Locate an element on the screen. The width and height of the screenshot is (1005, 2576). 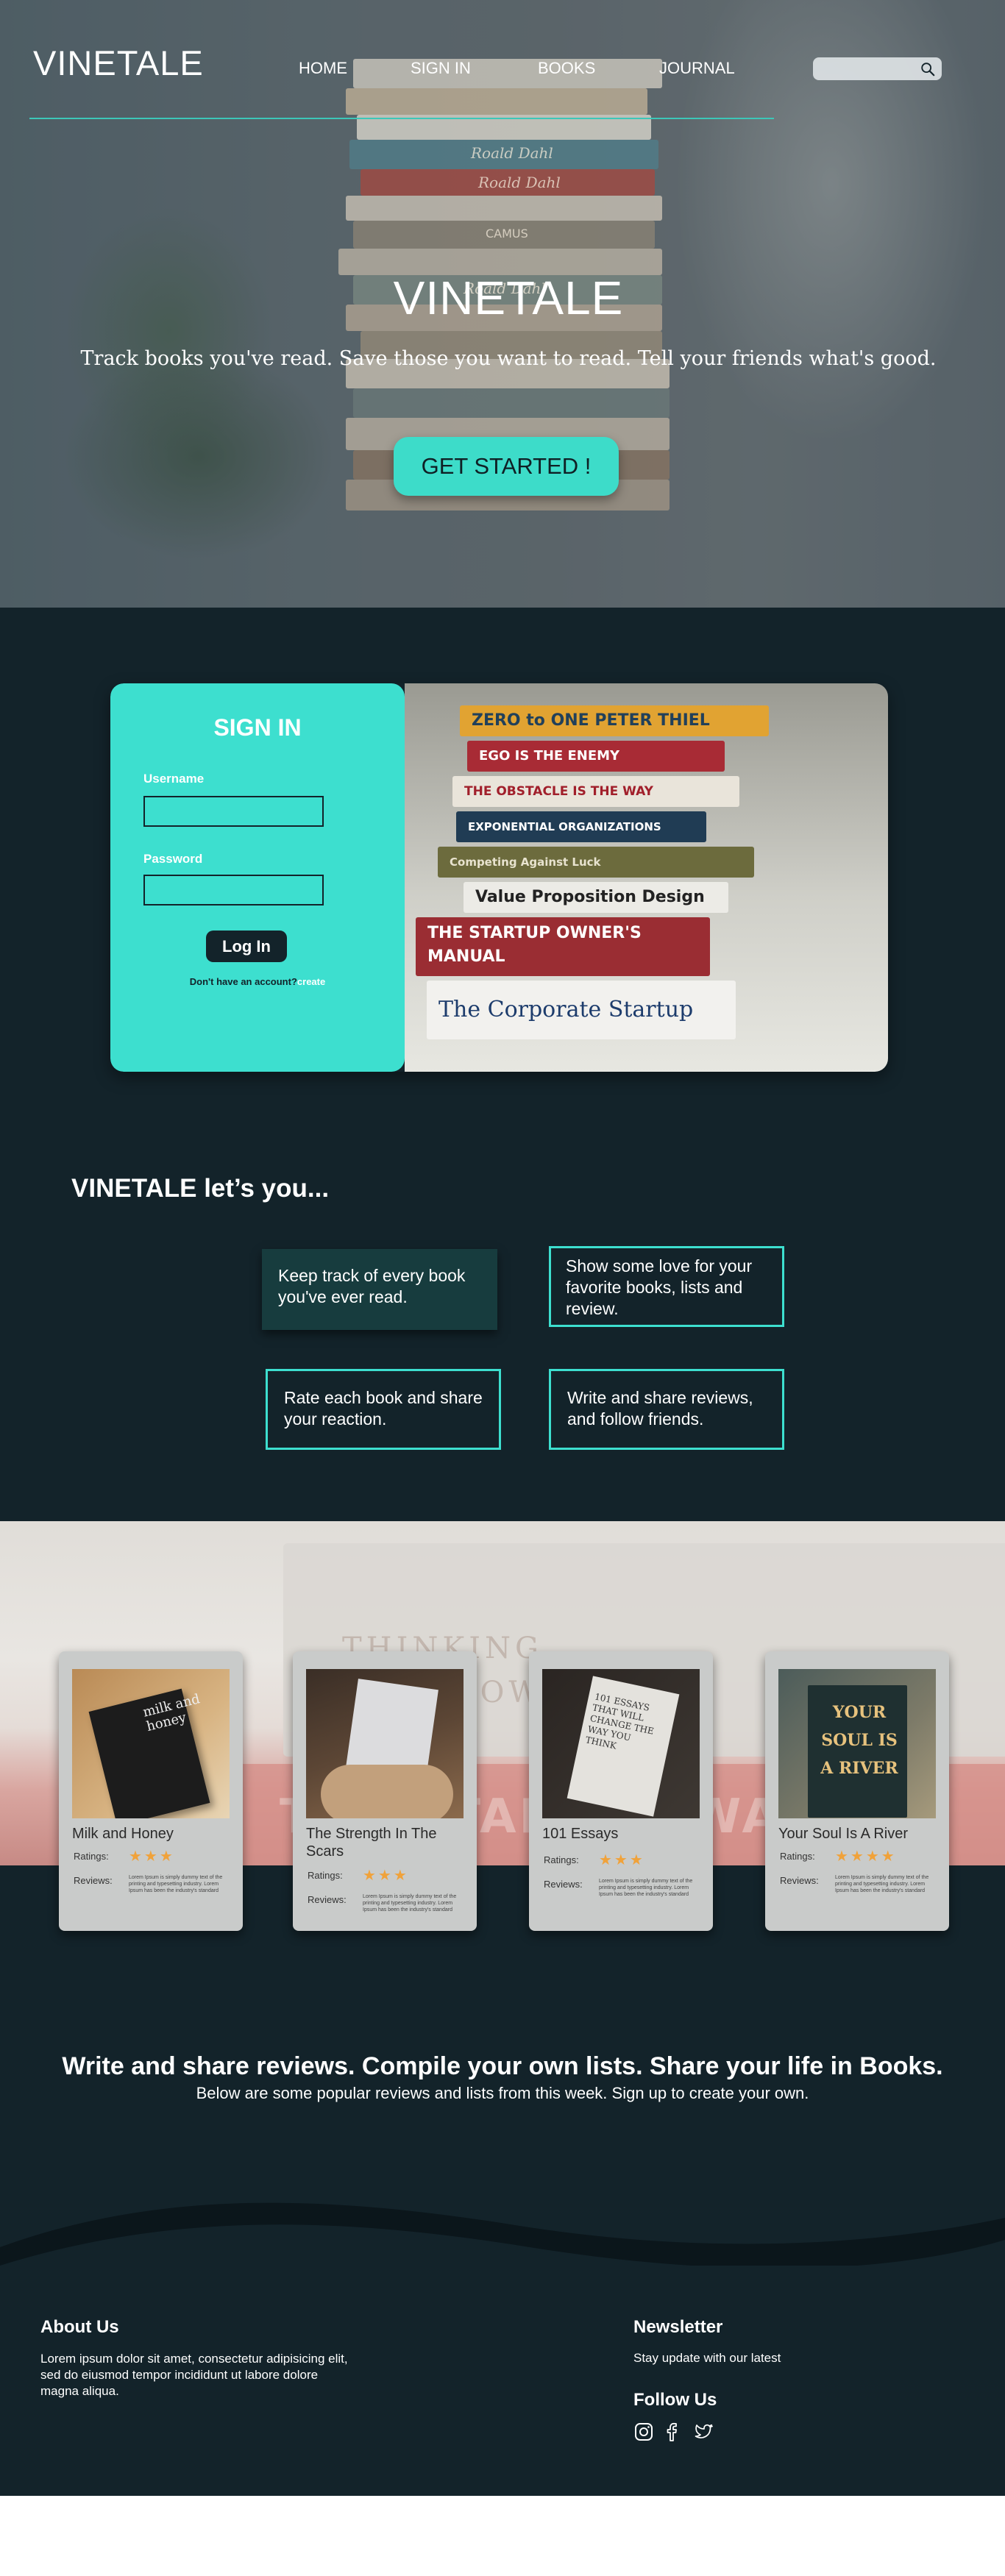
username-field is located at coordinates (233, 811).